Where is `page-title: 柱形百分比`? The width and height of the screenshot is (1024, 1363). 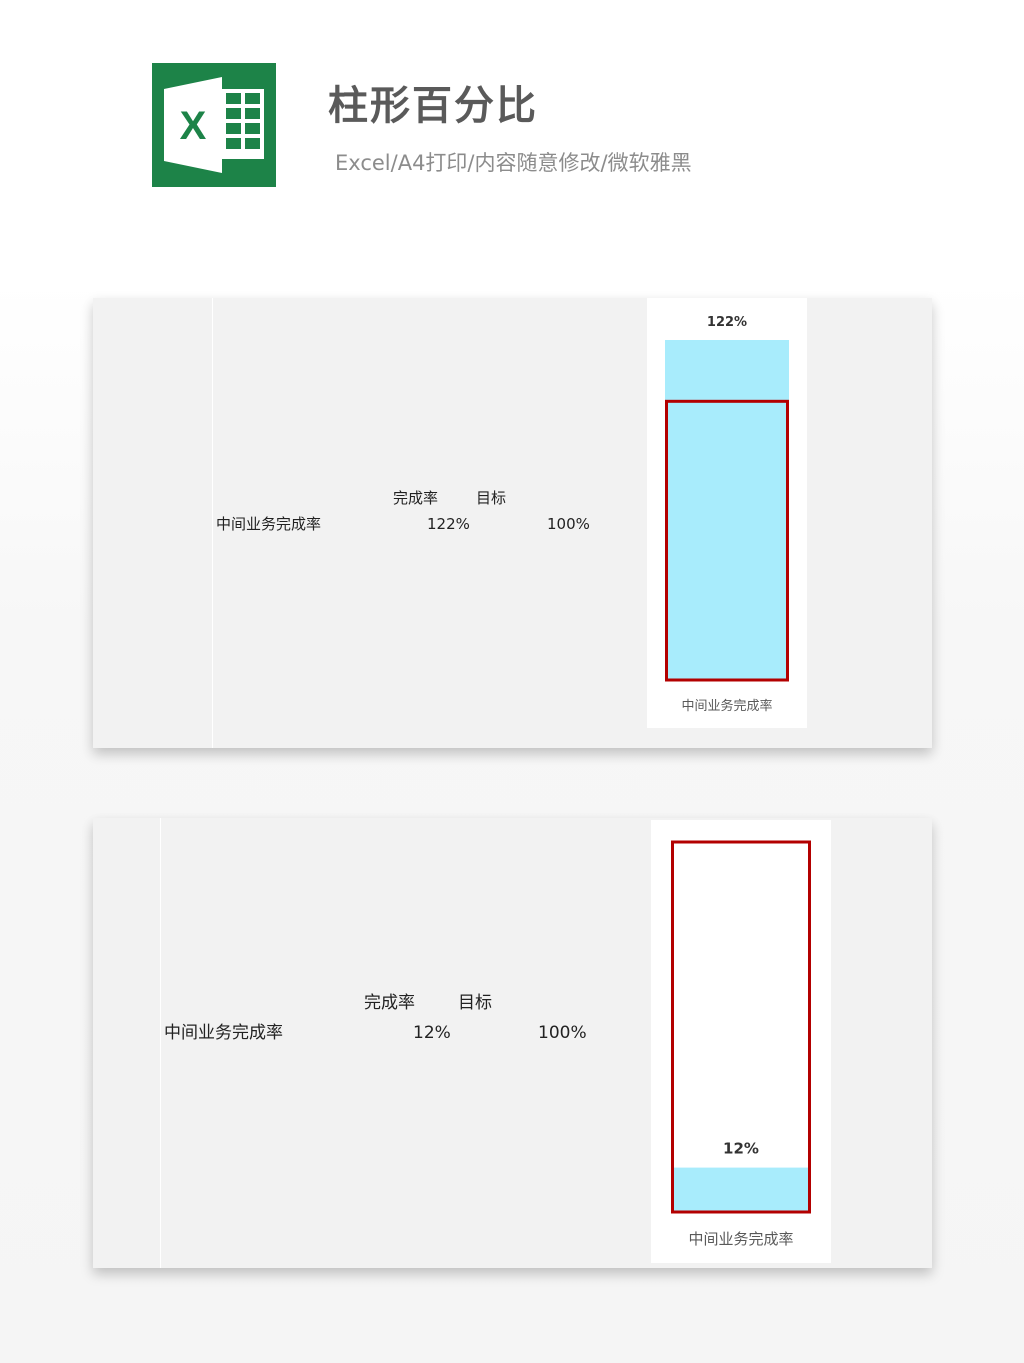
page-title: 柱形百分比 is located at coordinates (433, 106).